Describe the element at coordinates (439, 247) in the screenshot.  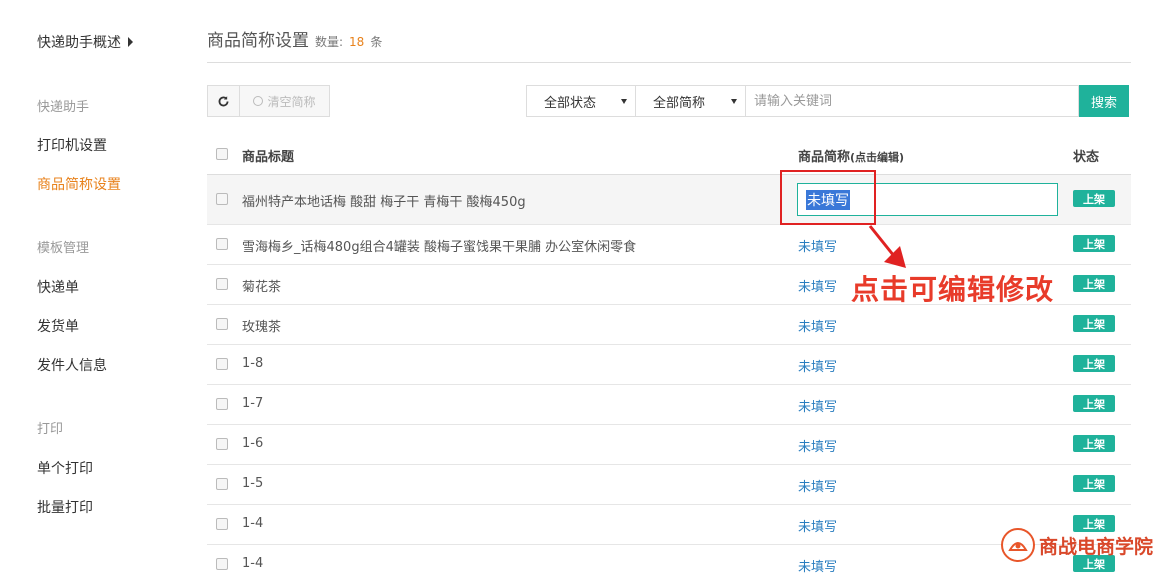
I see `product-title: 雪海梅乡_话梅480g组合4罐装 酸梅子蜜饯果干果脯 办公室休闲零食` at that location.